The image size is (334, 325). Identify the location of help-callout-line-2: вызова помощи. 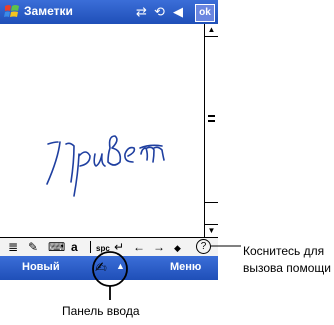
(287, 268).